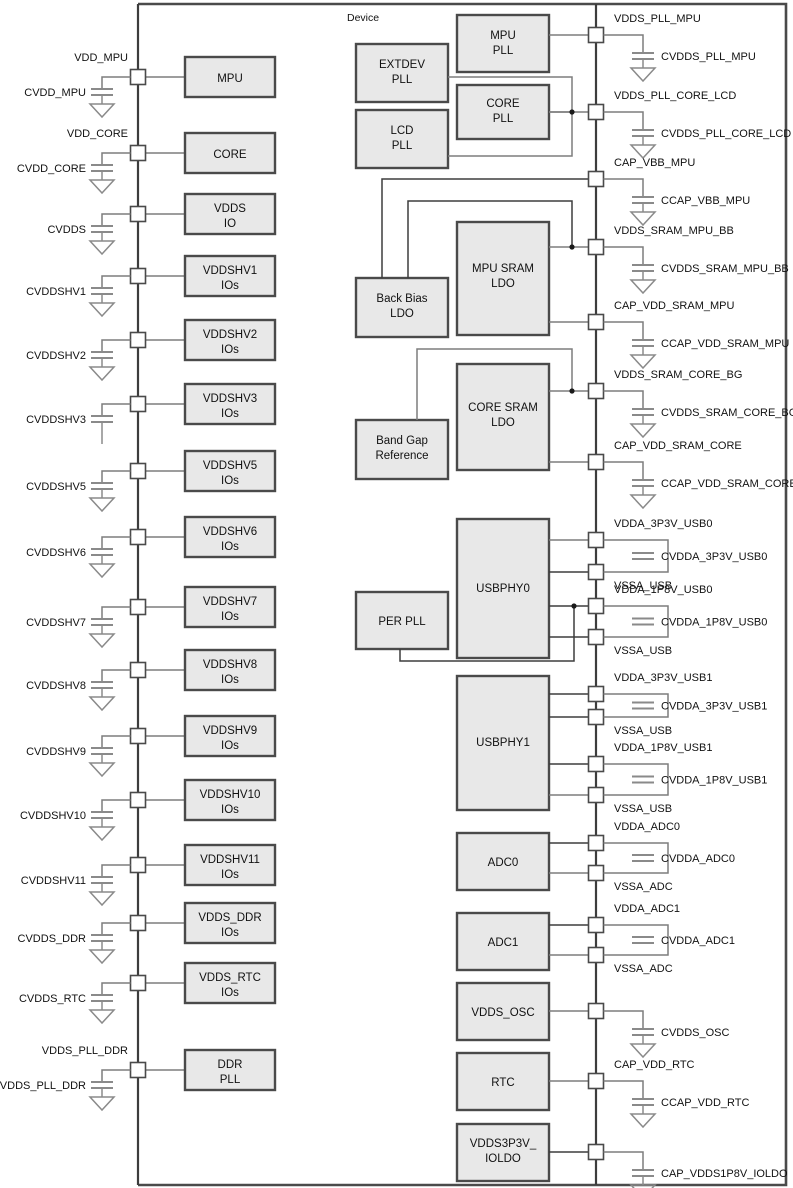 The height and width of the screenshot is (1188, 793). Describe the element at coordinates (53, 881) in the screenshot. I see `cap-label-cvddshv11: CVDDSHV11` at that location.